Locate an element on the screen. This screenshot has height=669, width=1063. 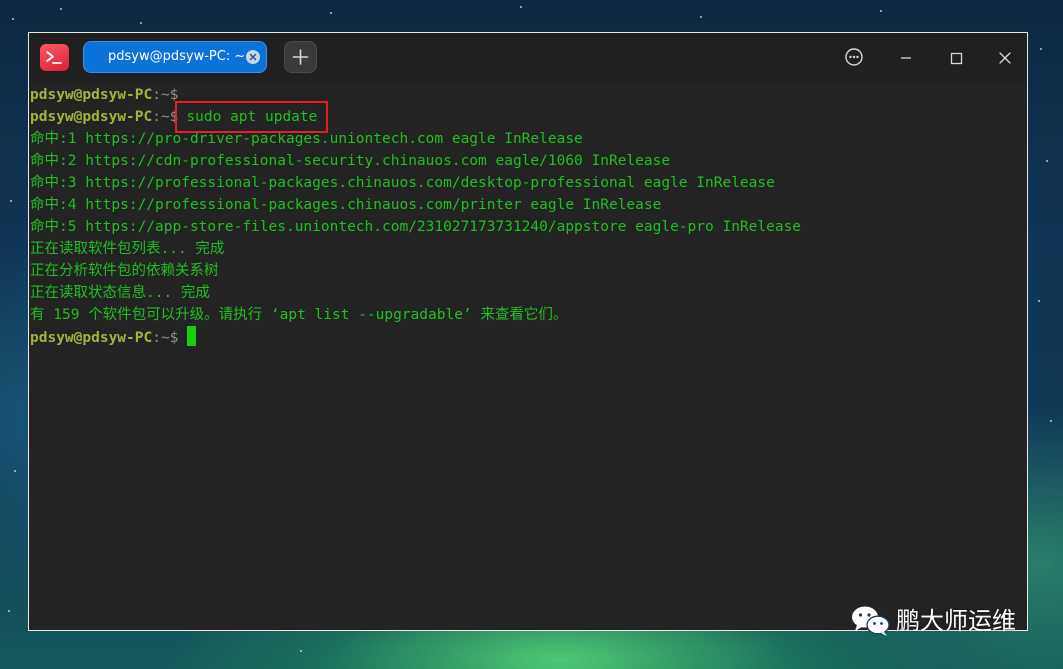
maximize-icon is located at coordinates (956, 58).